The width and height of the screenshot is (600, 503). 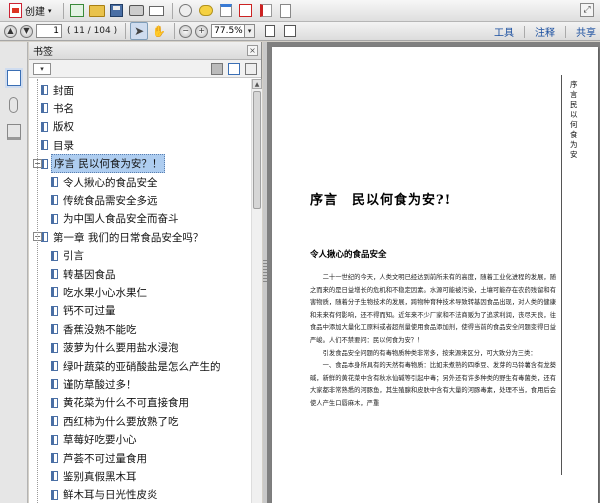 What do you see at coordinates (50, 10) in the screenshot?
I see `chevron-down-icon: ▾` at bounding box center [50, 10].